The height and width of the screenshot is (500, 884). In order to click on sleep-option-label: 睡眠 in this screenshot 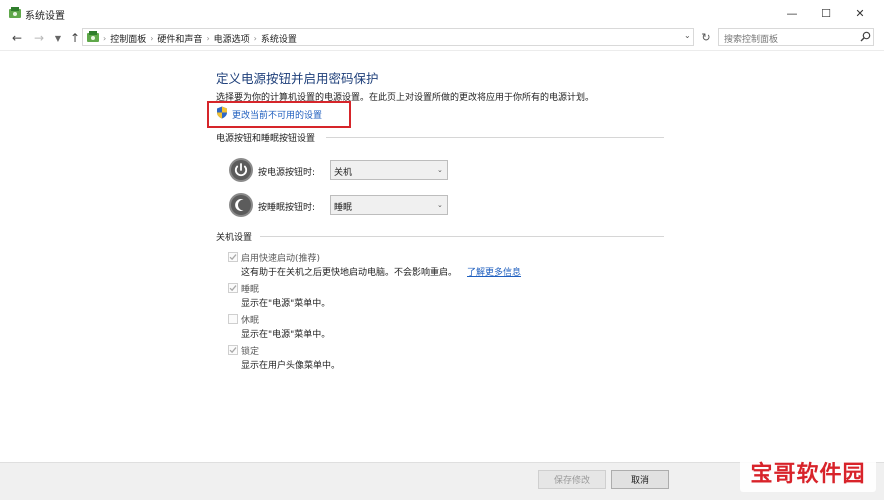, I will do `click(250, 290)`.